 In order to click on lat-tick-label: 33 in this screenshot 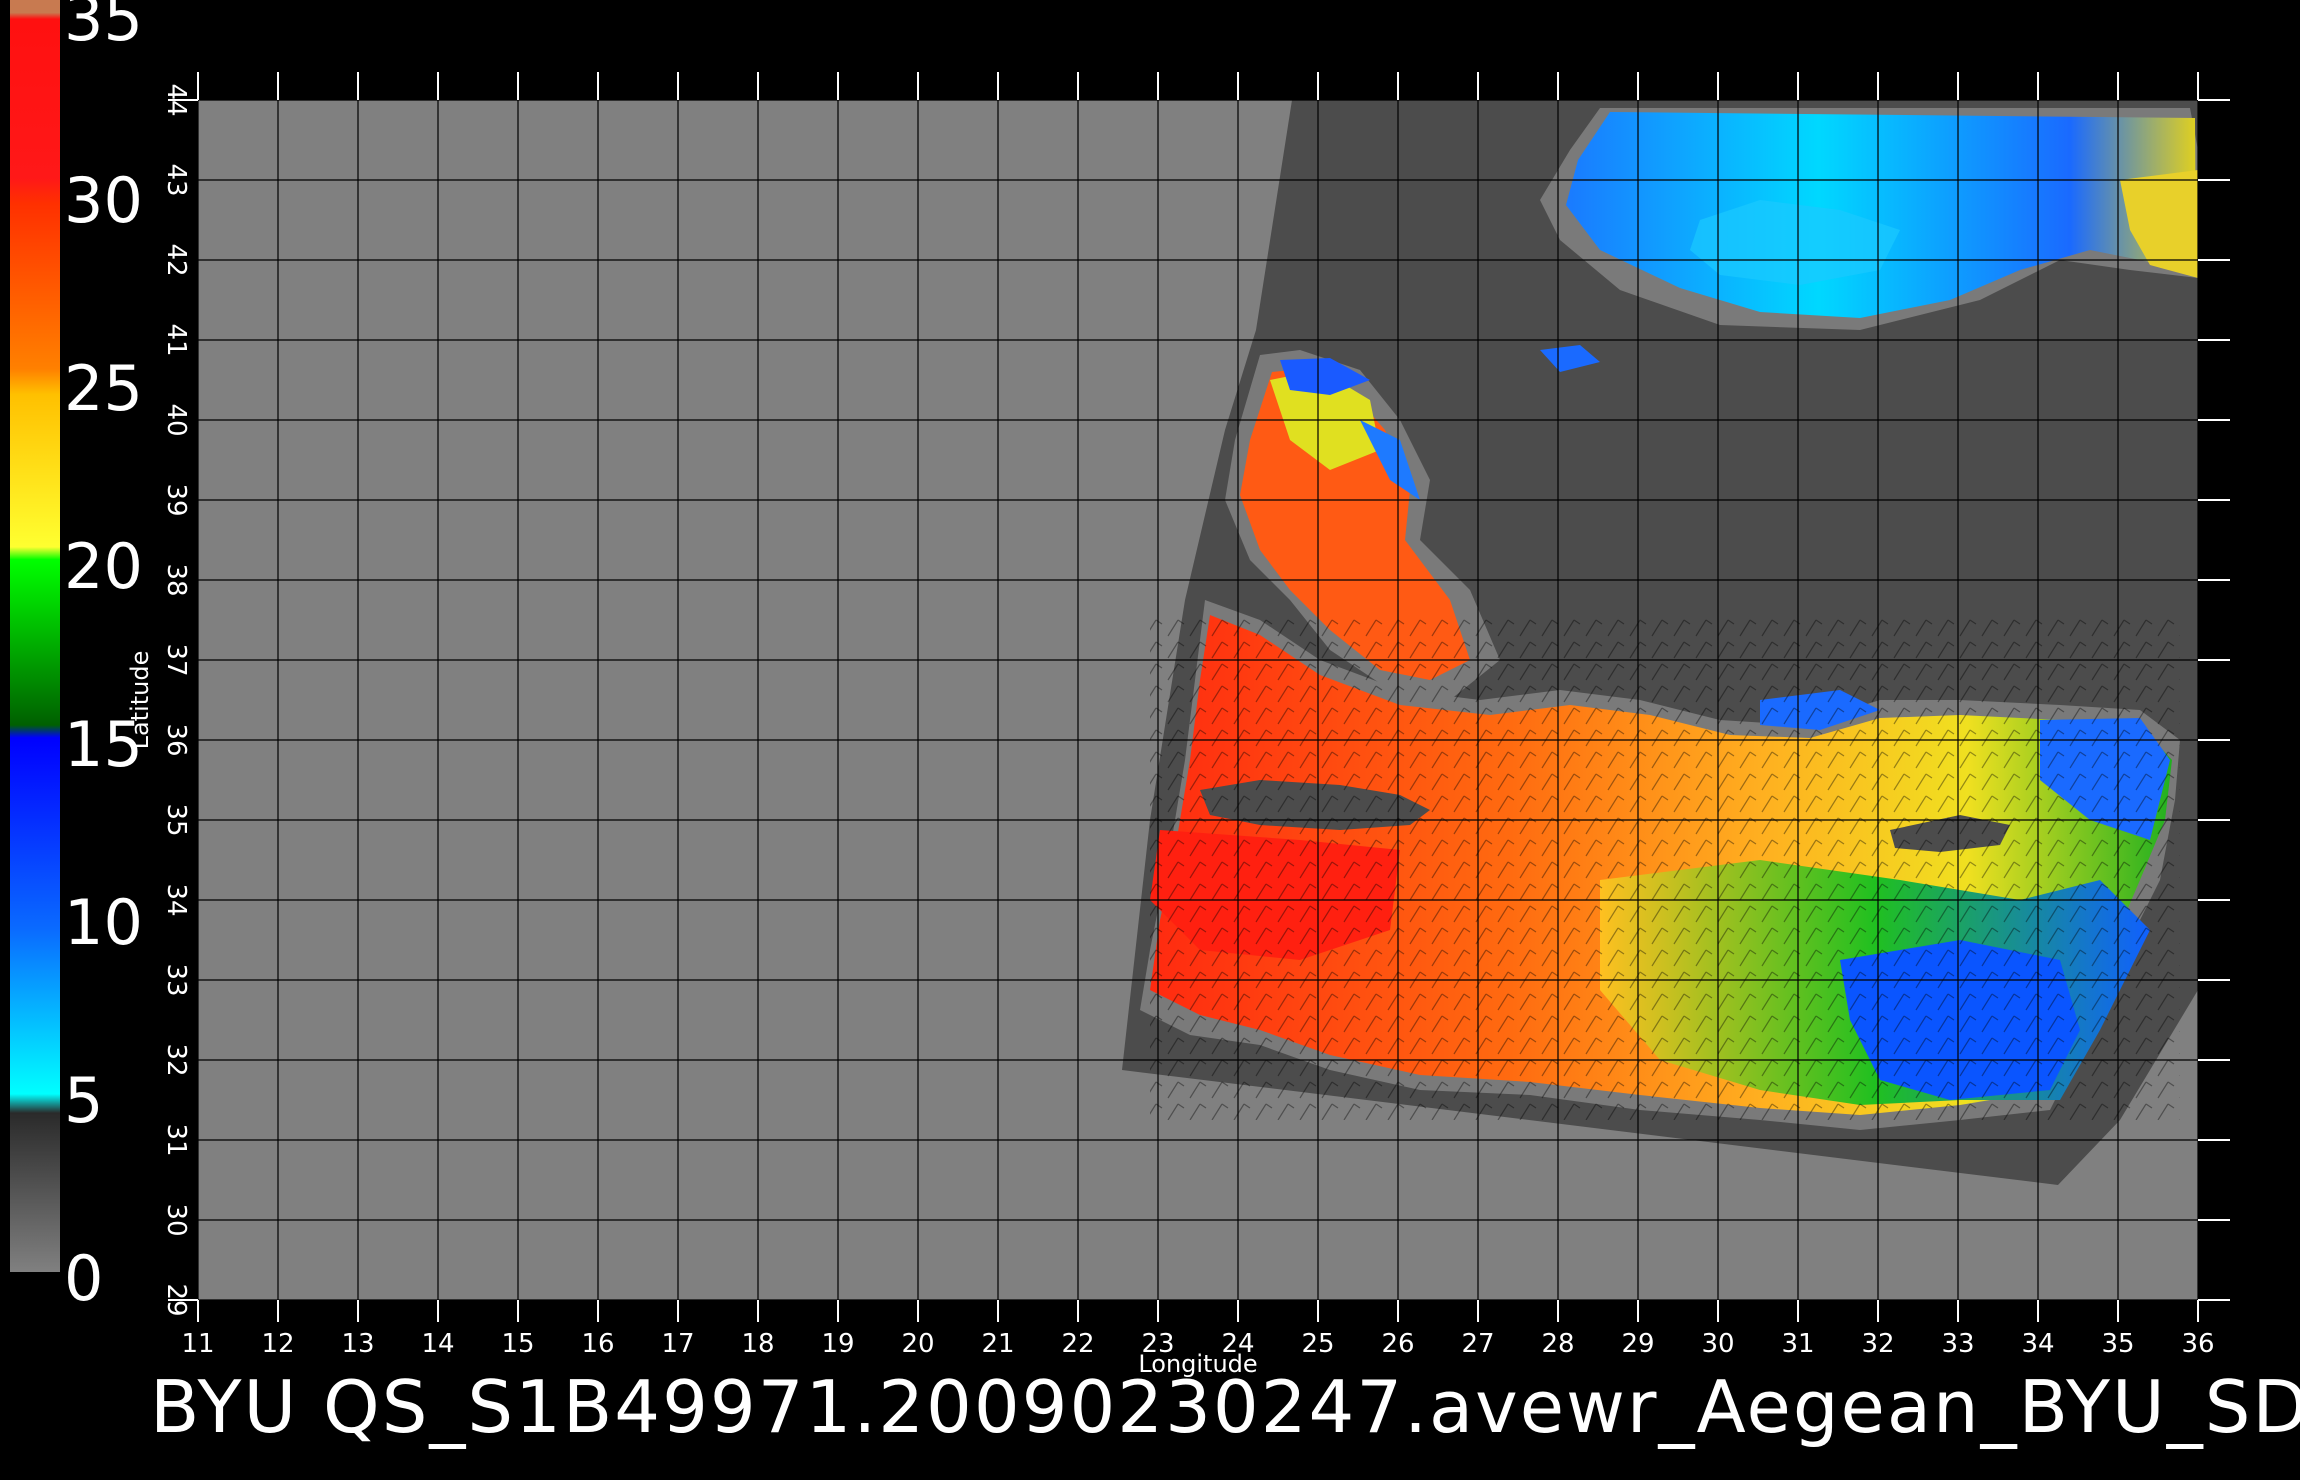, I will do `click(176, 979)`.